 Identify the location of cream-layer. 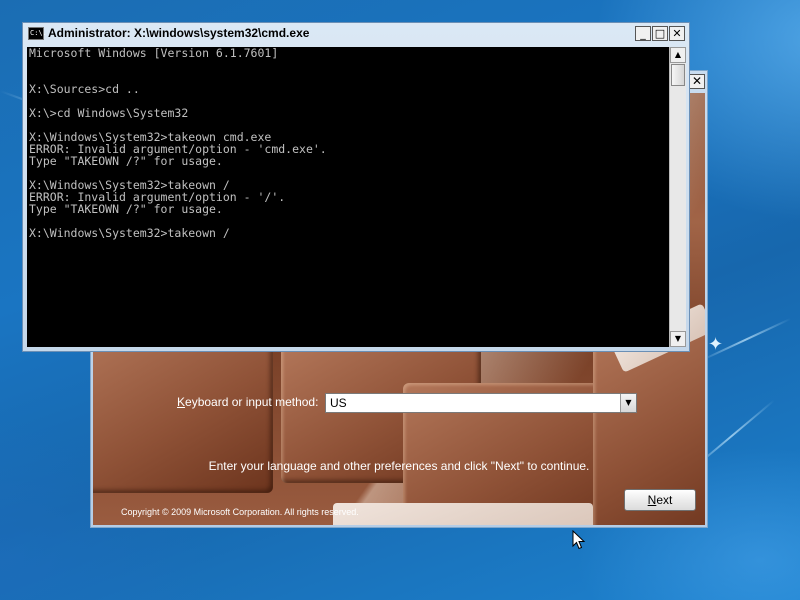
(463, 514).